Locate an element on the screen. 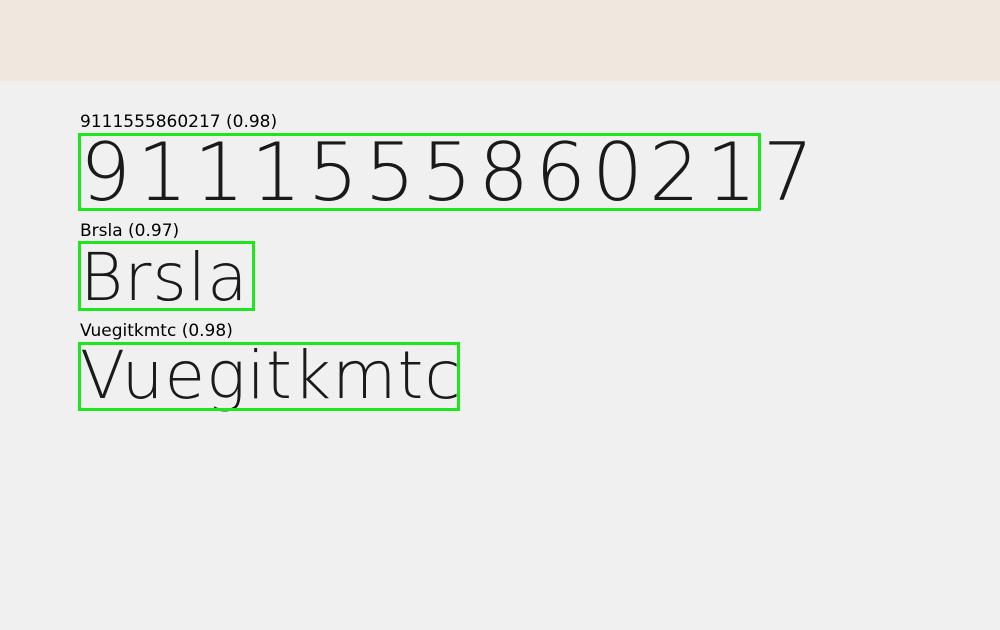  top-band is located at coordinates (500, 40).